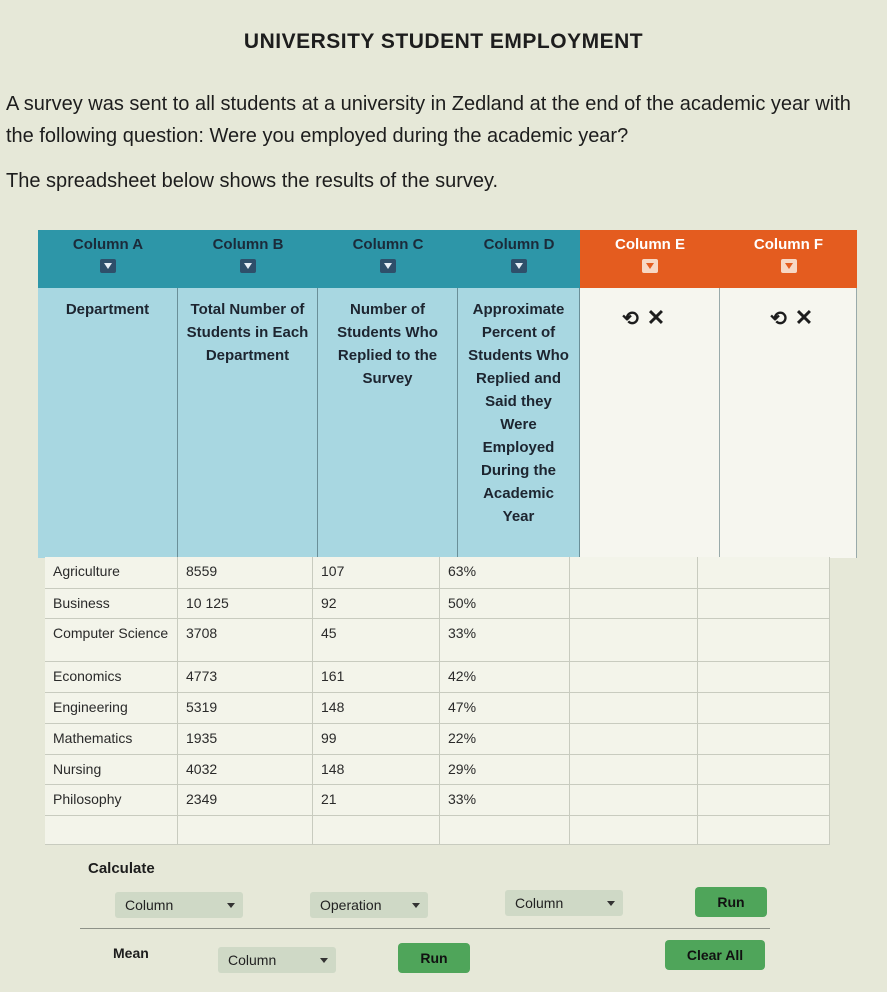 This screenshot has height=992, width=887. What do you see at coordinates (505, 604) in the screenshot?
I see `table-cell: 50%` at bounding box center [505, 604].